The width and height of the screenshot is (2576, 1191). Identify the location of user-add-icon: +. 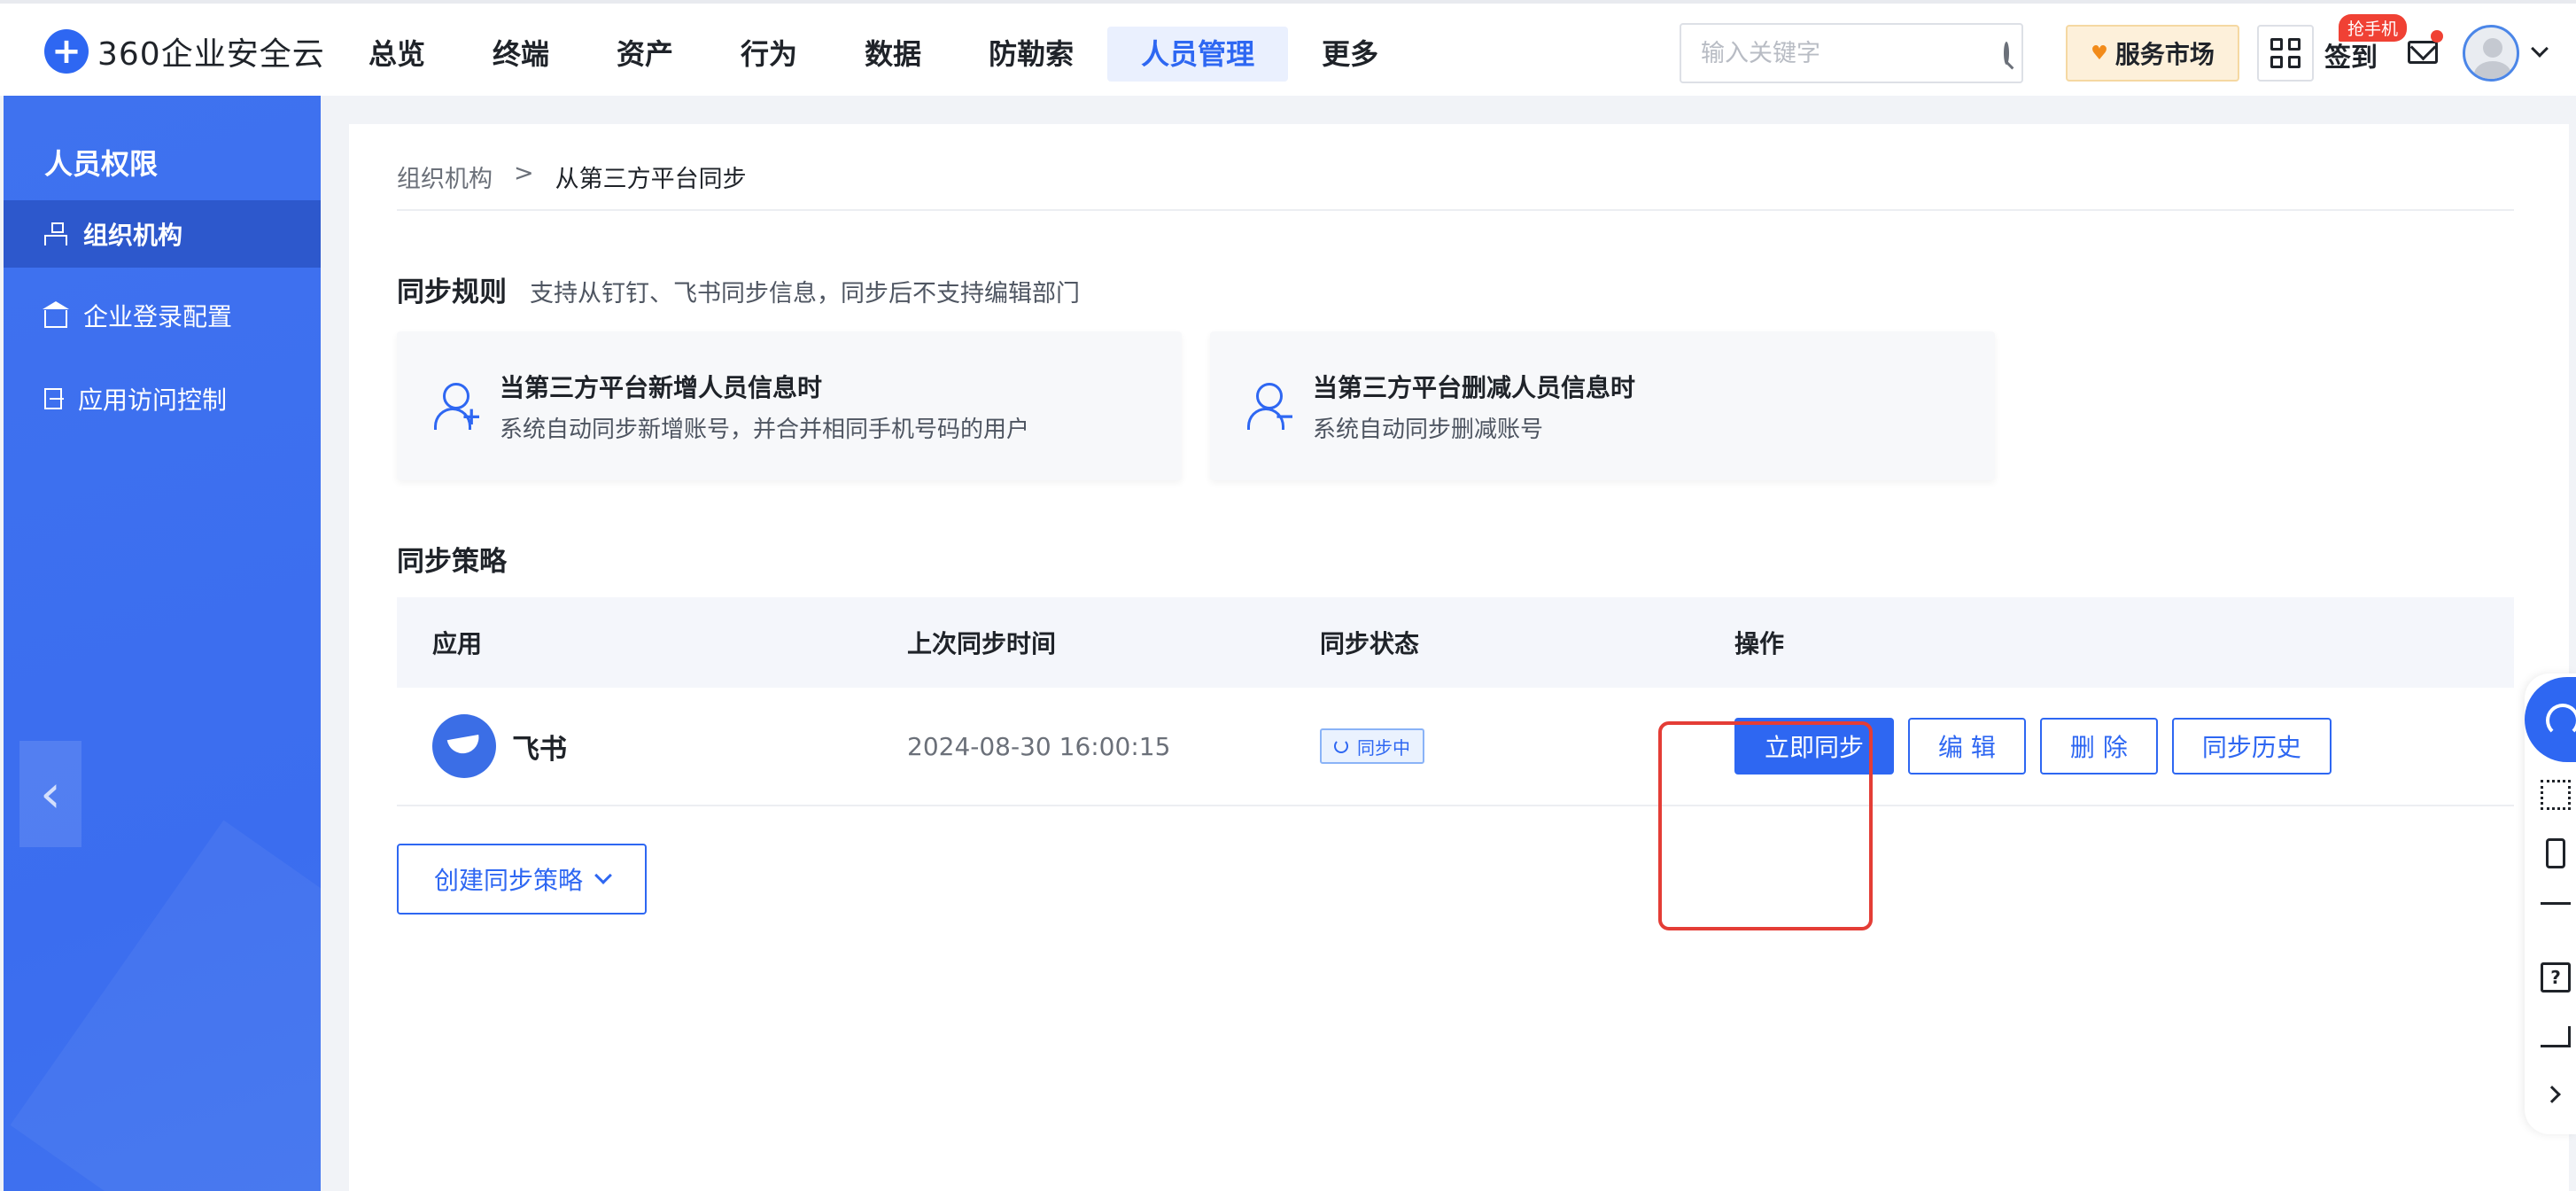
(457, 406).